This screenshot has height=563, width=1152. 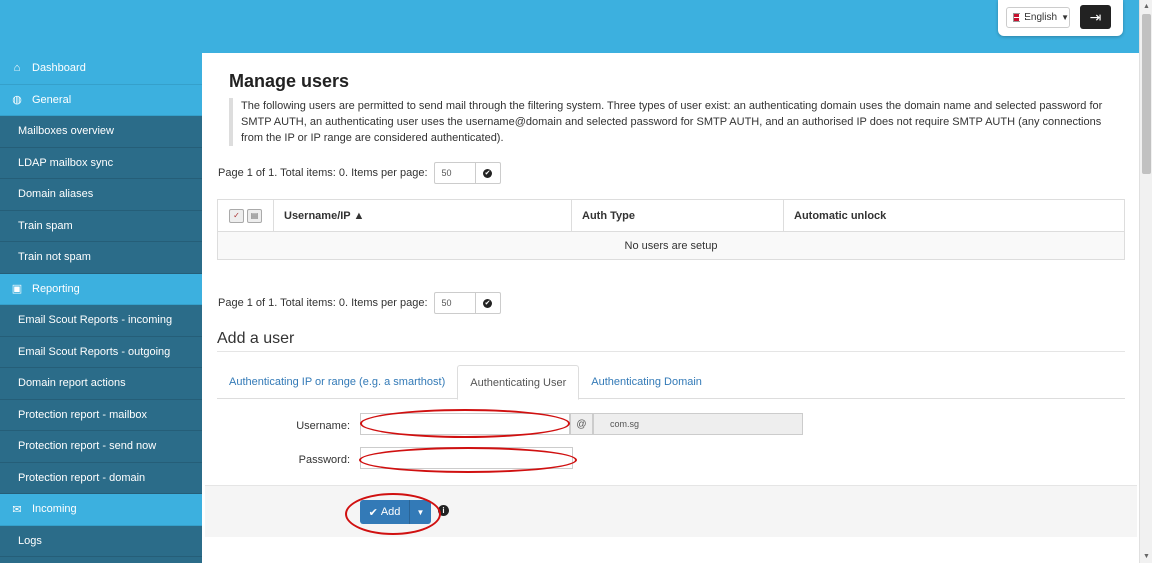 What do you see at coordinates (254, 215) in the screenshot?
I see `copy-icon: ▤` at bounding box center [254, 215].